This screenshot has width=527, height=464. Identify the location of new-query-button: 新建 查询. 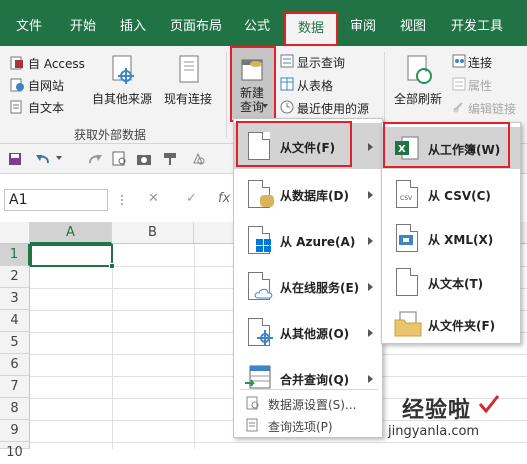
(253, 83).